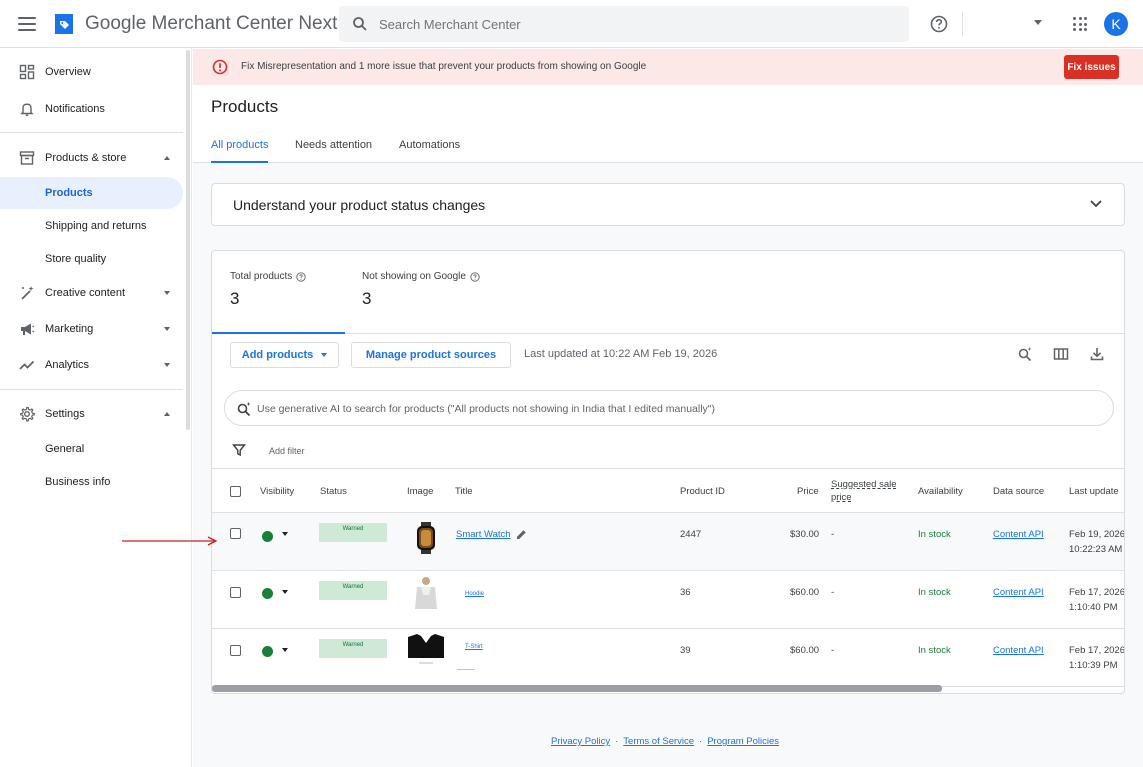 The image size is (1143, 767). I want to click on status-changes-accordion: Understand your product status changes, so click(668, 204).